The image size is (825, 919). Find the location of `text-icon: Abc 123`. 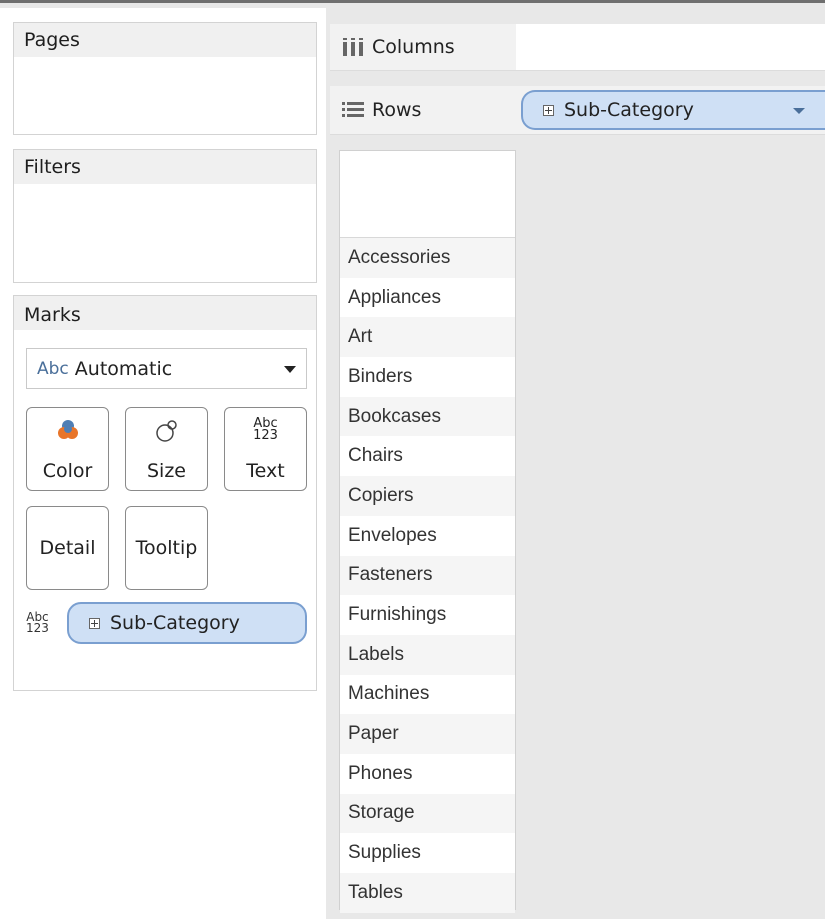

text-icon: Abc 123 is located at coordinates (265, 430).